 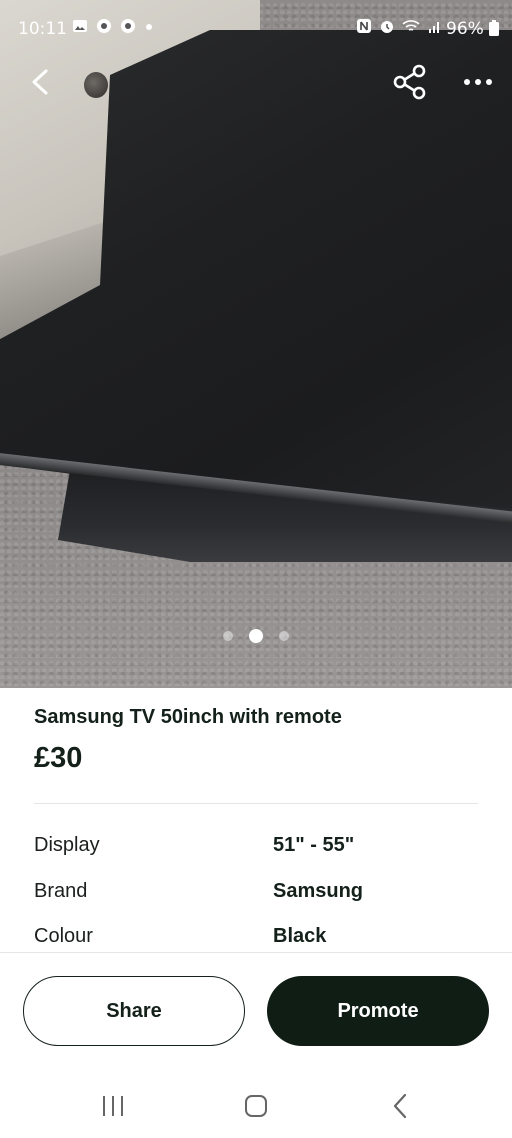 What do you see at coordinates (67, 845) in the screenshot?
I see `attribute-label: Display` at bounding box center [67, 845].